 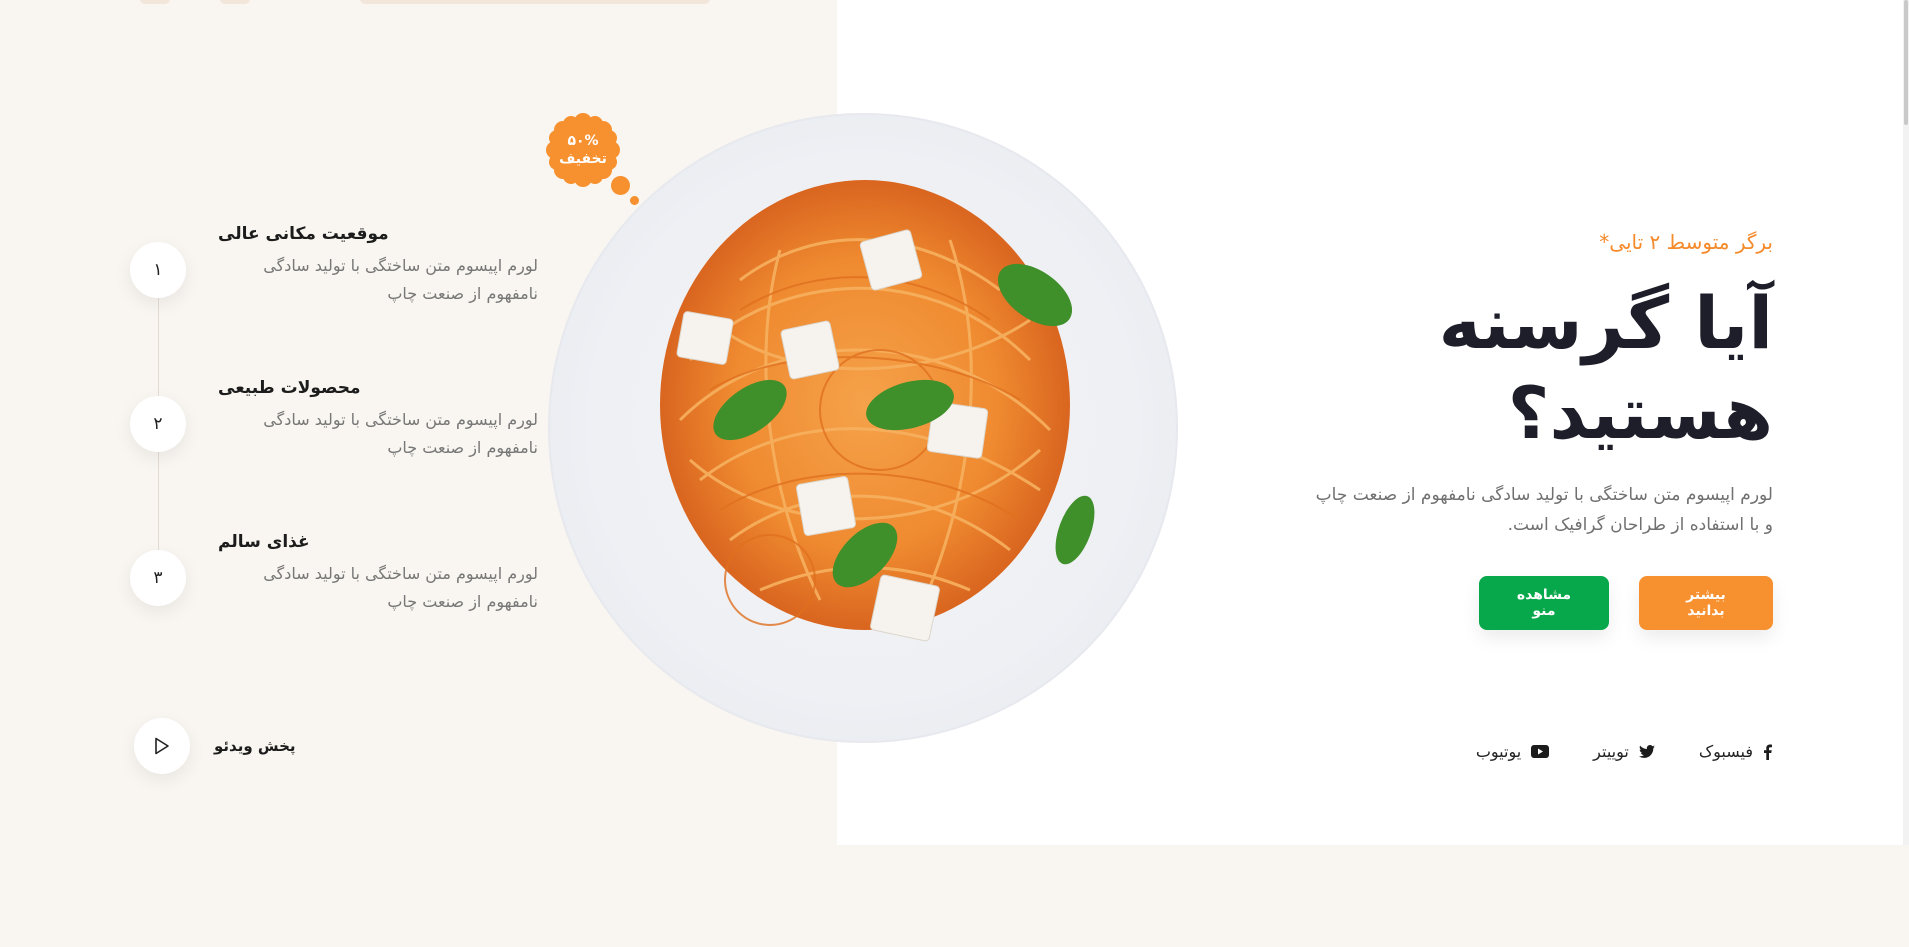 What do you see at coordinates (158, 424) in the screenshot?
I see `feature-number: ۲` at bounding box center [158, 424].